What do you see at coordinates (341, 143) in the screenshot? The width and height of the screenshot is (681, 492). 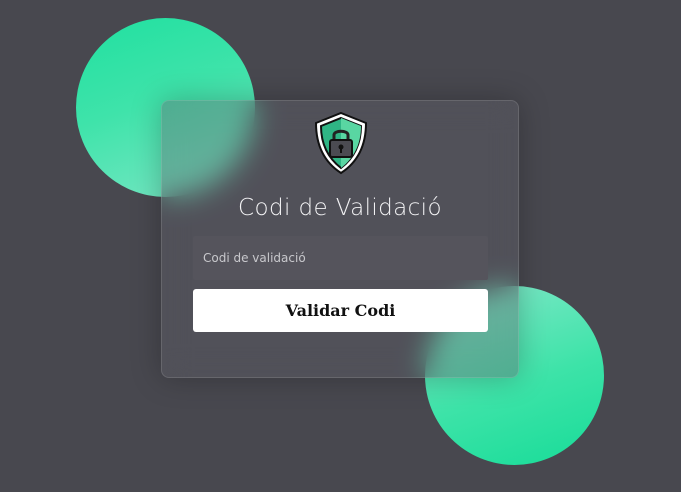 I see `shield-lock-icon` at bounding box center [341, 143].